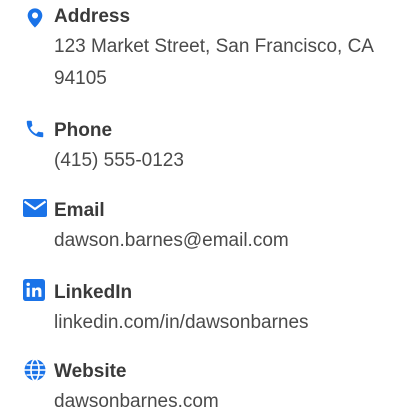 The width and height of the screenshot is (413, 419). I want to click on contact-label: Website, so click(90, 371).